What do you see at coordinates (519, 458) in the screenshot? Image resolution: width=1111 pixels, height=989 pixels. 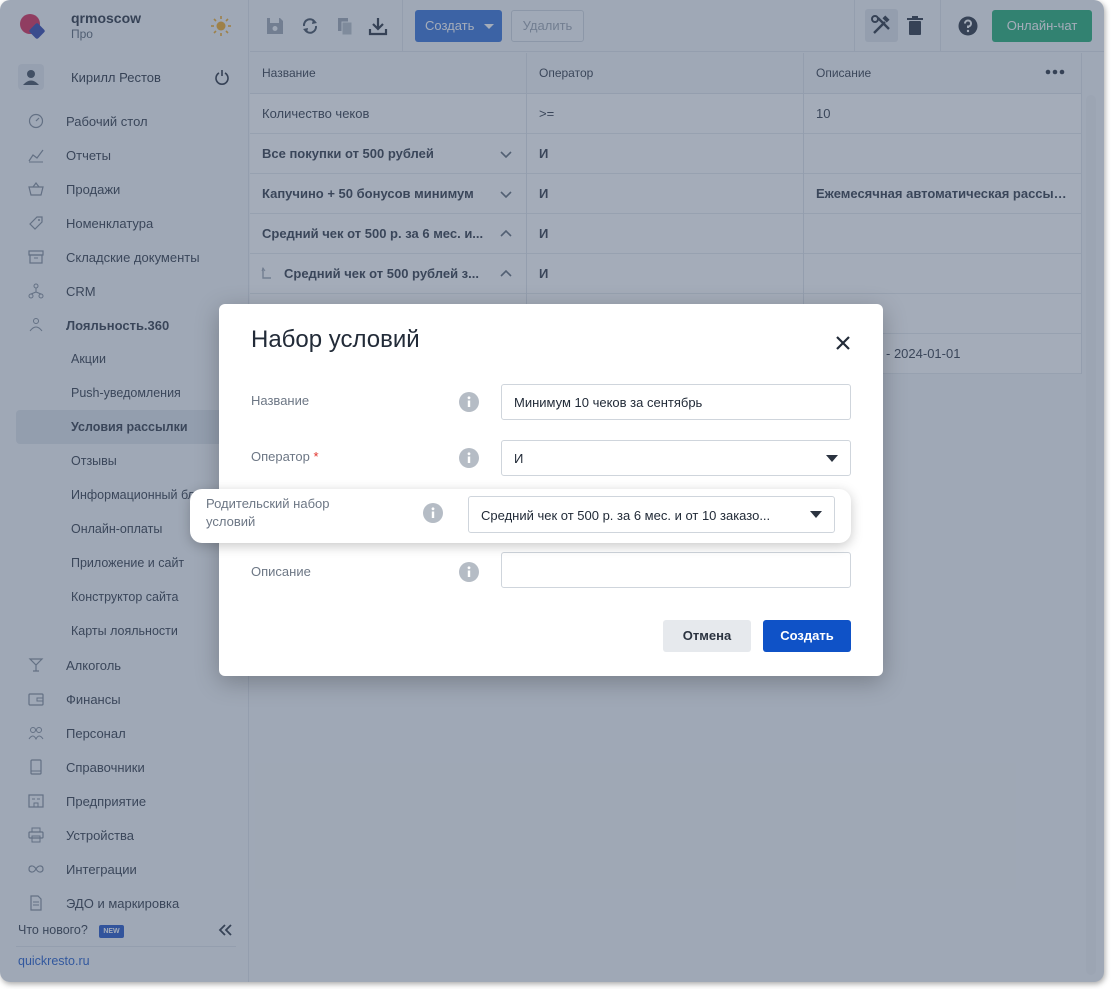 I see `operator-select-value: И` at bounding box center [519, 458].